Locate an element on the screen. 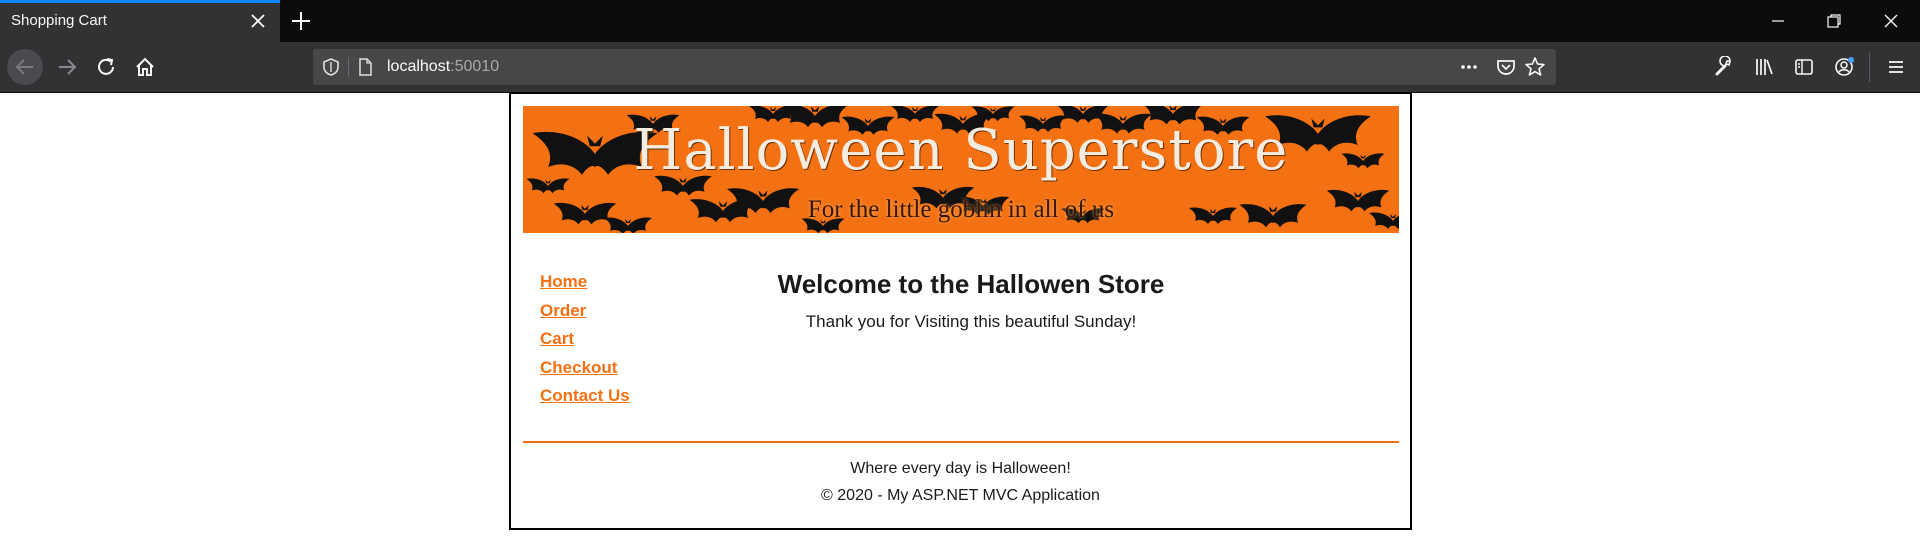 Image resolution: width=1920 pixels, height=540 pixels. footer-copyright: © 2020 - My ASP.NET MVC Application is located at coordinates (960, 495).